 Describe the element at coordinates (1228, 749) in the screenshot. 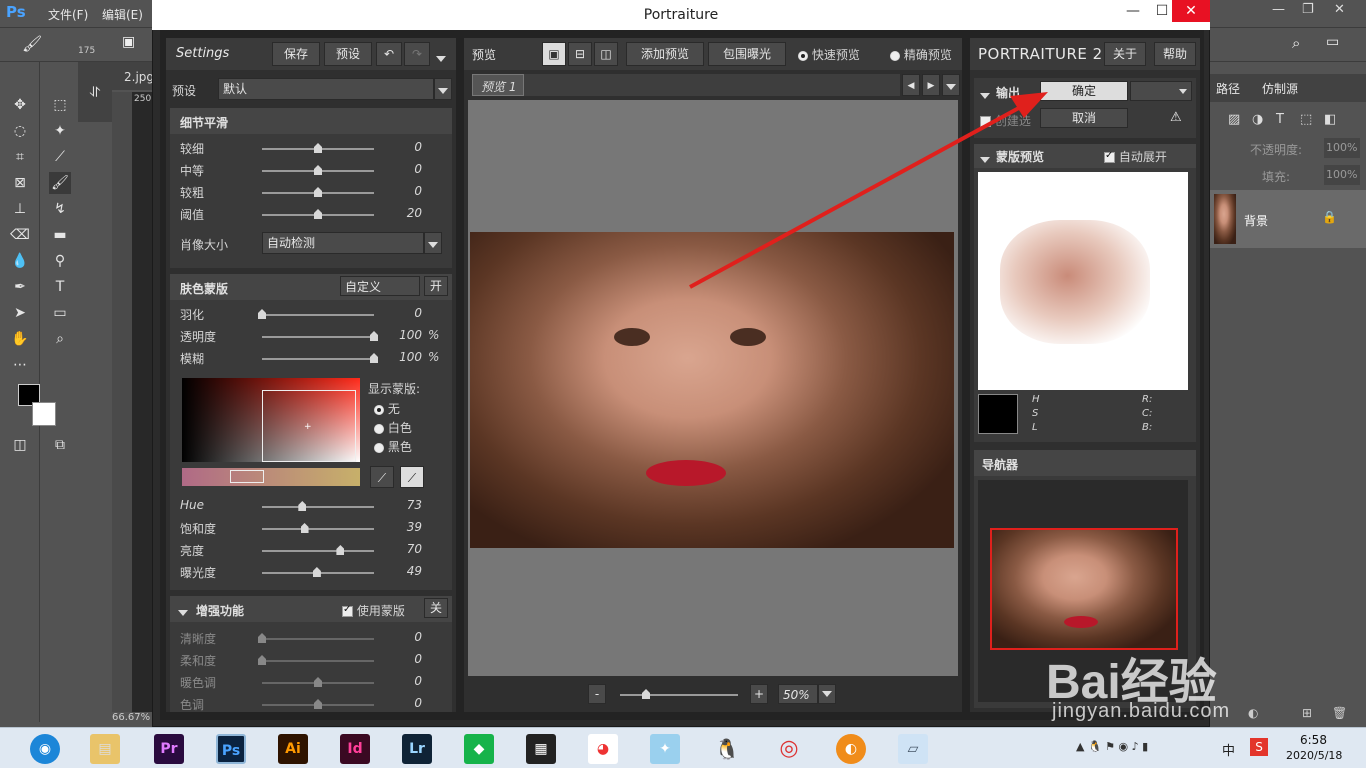

I see `ime-indicator: 中` at that location.